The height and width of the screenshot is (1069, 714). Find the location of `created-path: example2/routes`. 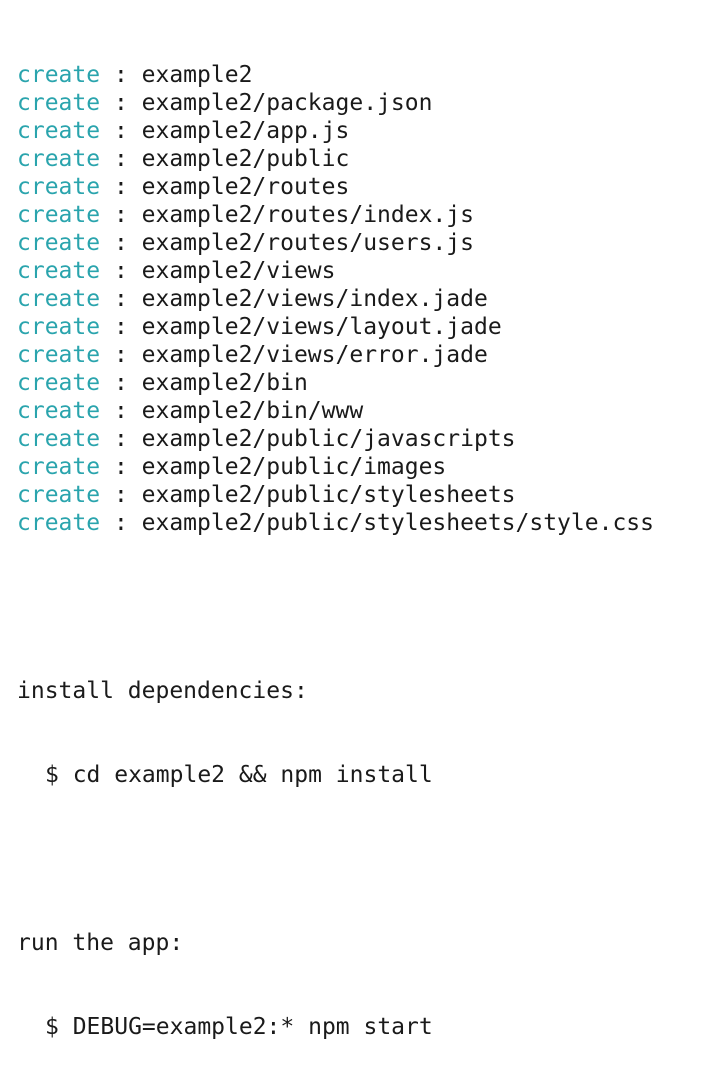

created-path: example2/routes is located at coordinates (245, 187).